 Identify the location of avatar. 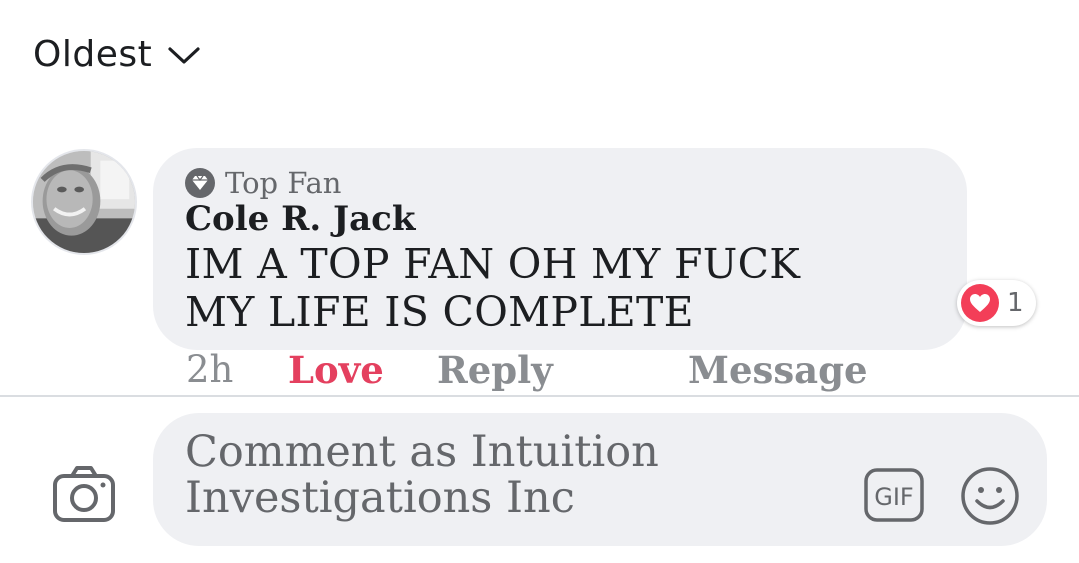
(84, 202).